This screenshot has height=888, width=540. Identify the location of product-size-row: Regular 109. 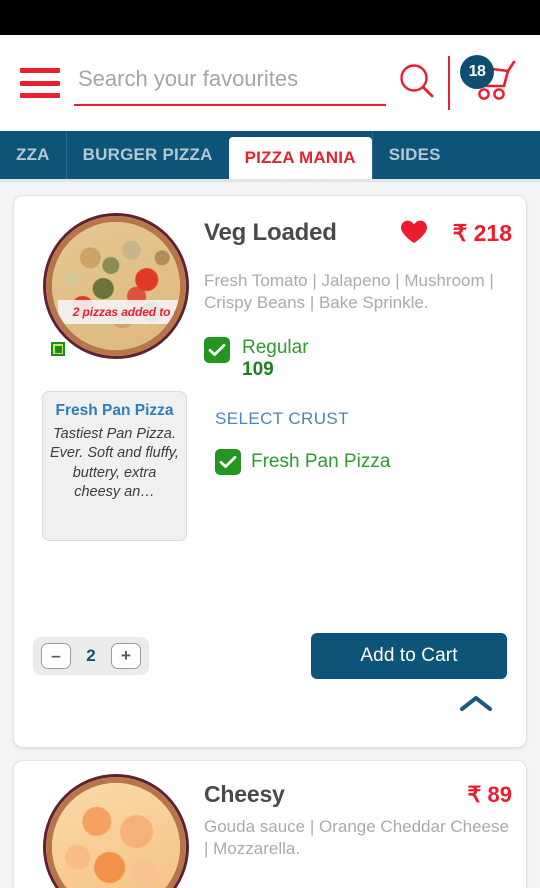
(358, 358).